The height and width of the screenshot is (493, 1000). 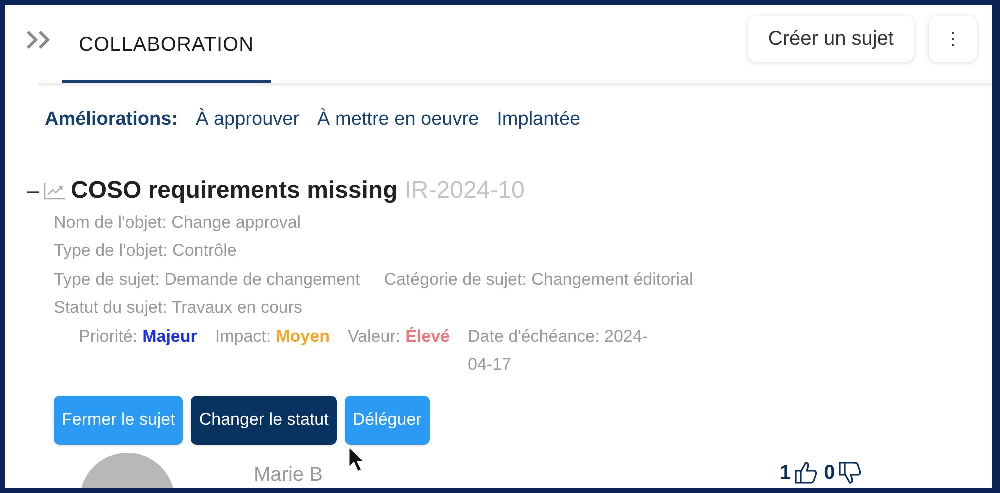 What do you see at coordinates (786, 473) in the screenshot?
I see `like-count: 1` at bounding box center [786, 473].